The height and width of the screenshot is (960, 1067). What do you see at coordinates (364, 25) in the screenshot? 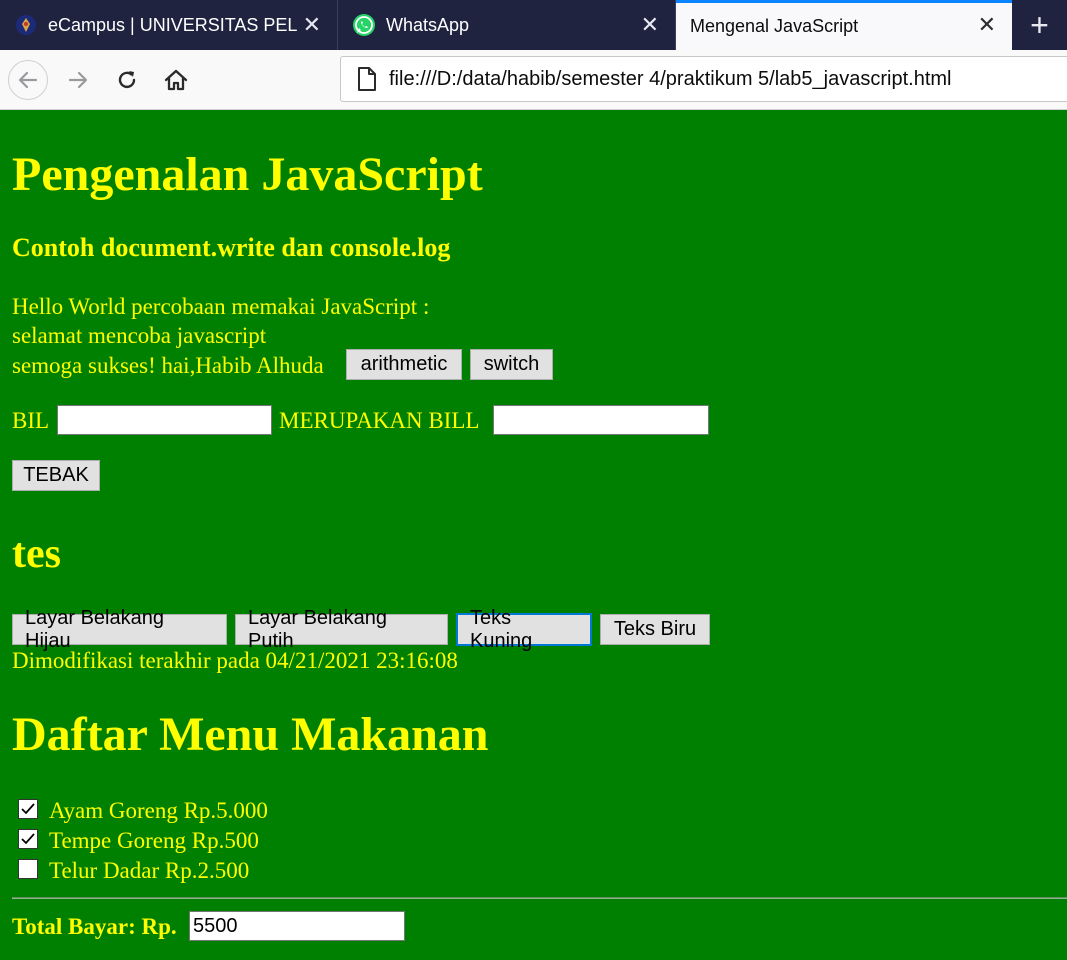
I see `whatsapp-icon` at bounding box center [364, 25].